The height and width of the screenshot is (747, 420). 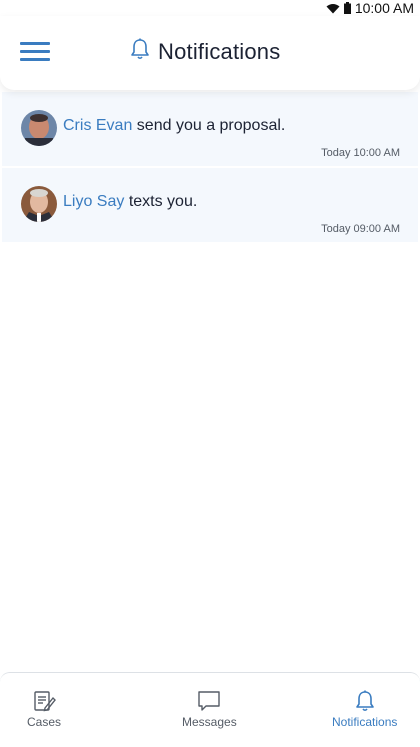 I want to click on nav-cases: Cases, so click(x=44, y=709).